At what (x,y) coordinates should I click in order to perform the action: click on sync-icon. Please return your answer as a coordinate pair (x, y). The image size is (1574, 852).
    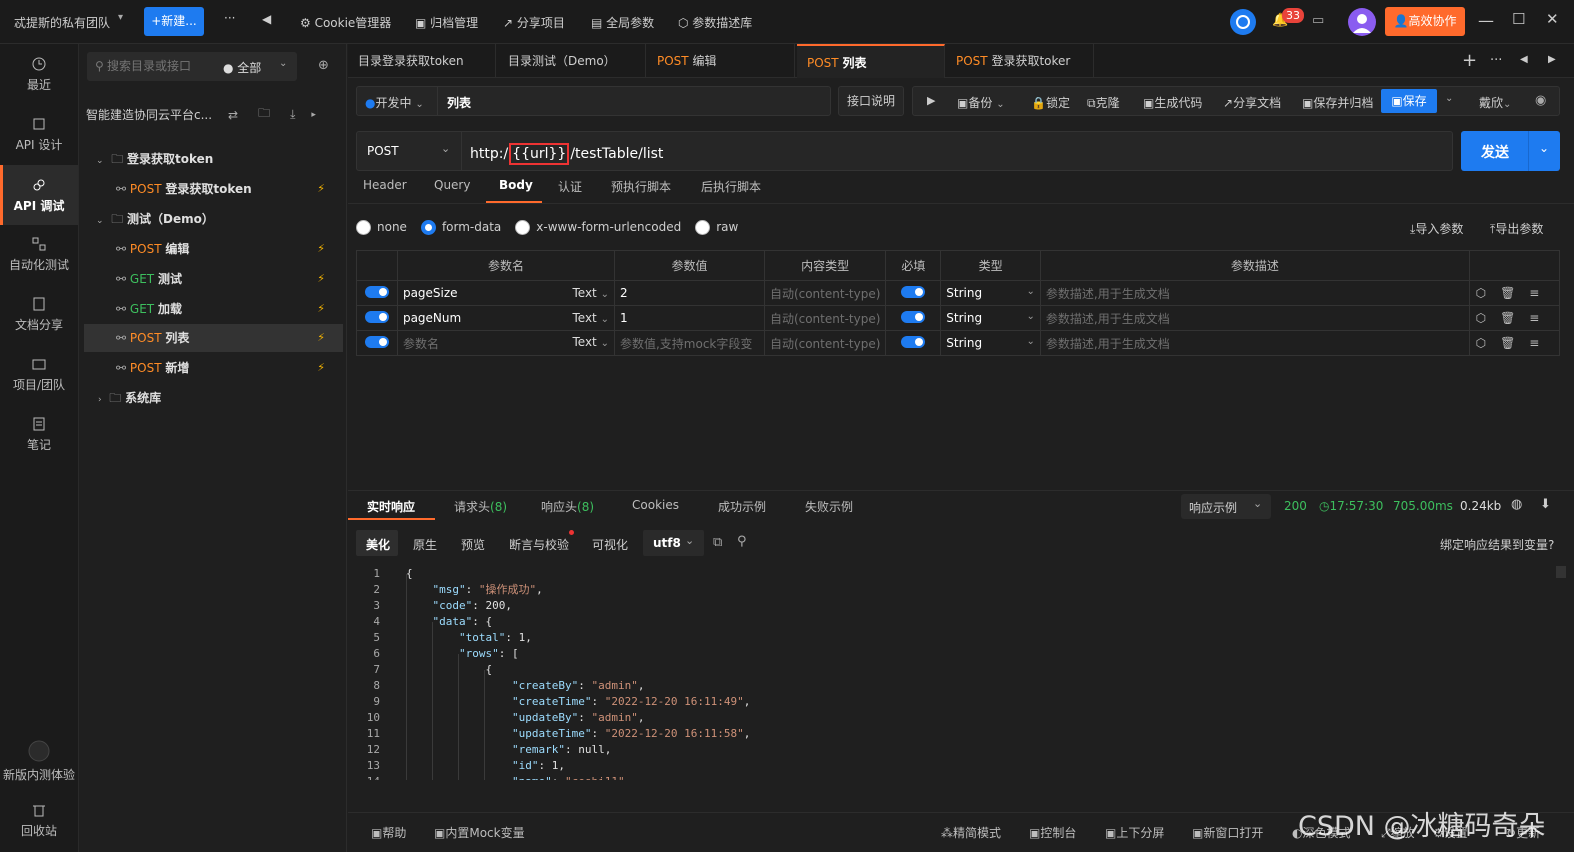
    Looking at the image, I should click on (1243, 22).